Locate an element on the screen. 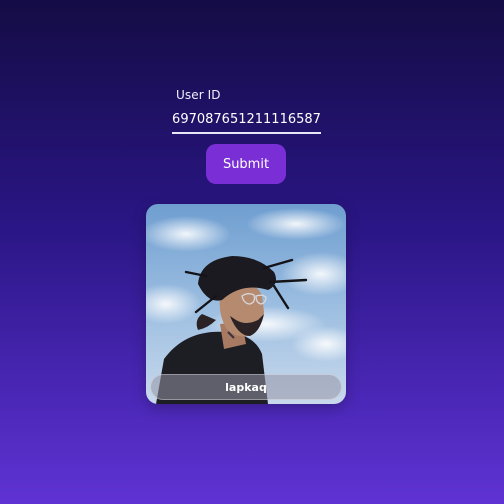  username-label: lapkaq is located at coordinates (246, 387).